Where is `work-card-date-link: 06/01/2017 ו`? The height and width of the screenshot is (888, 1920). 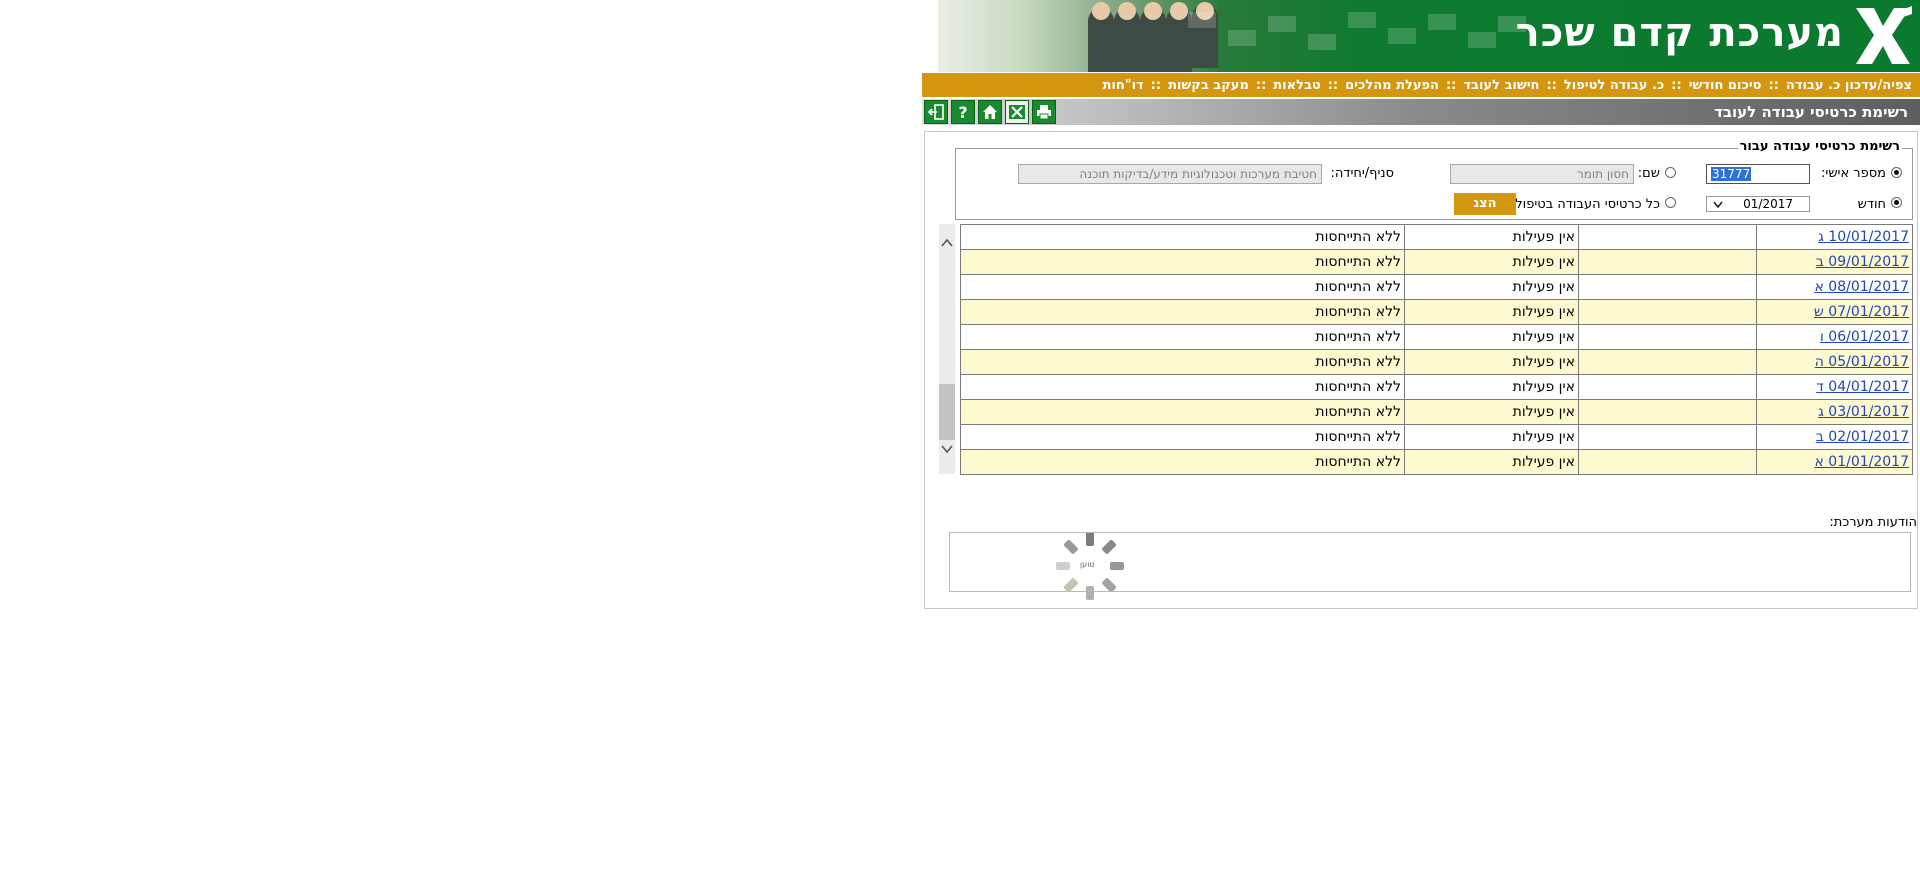 work-card-date-link: 06/01/2017 ו is located at coordinates (1864, 337).